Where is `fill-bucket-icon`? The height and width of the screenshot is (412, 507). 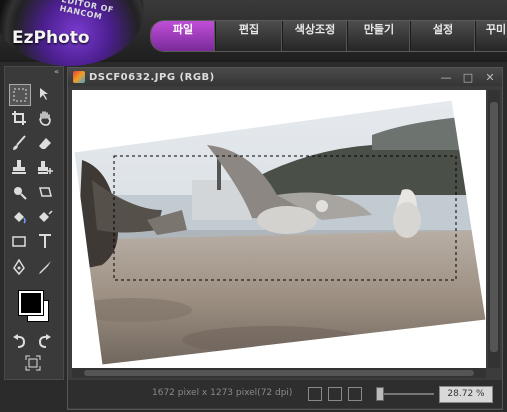
fill-bucket-icon is located at coordinates (19, 217).